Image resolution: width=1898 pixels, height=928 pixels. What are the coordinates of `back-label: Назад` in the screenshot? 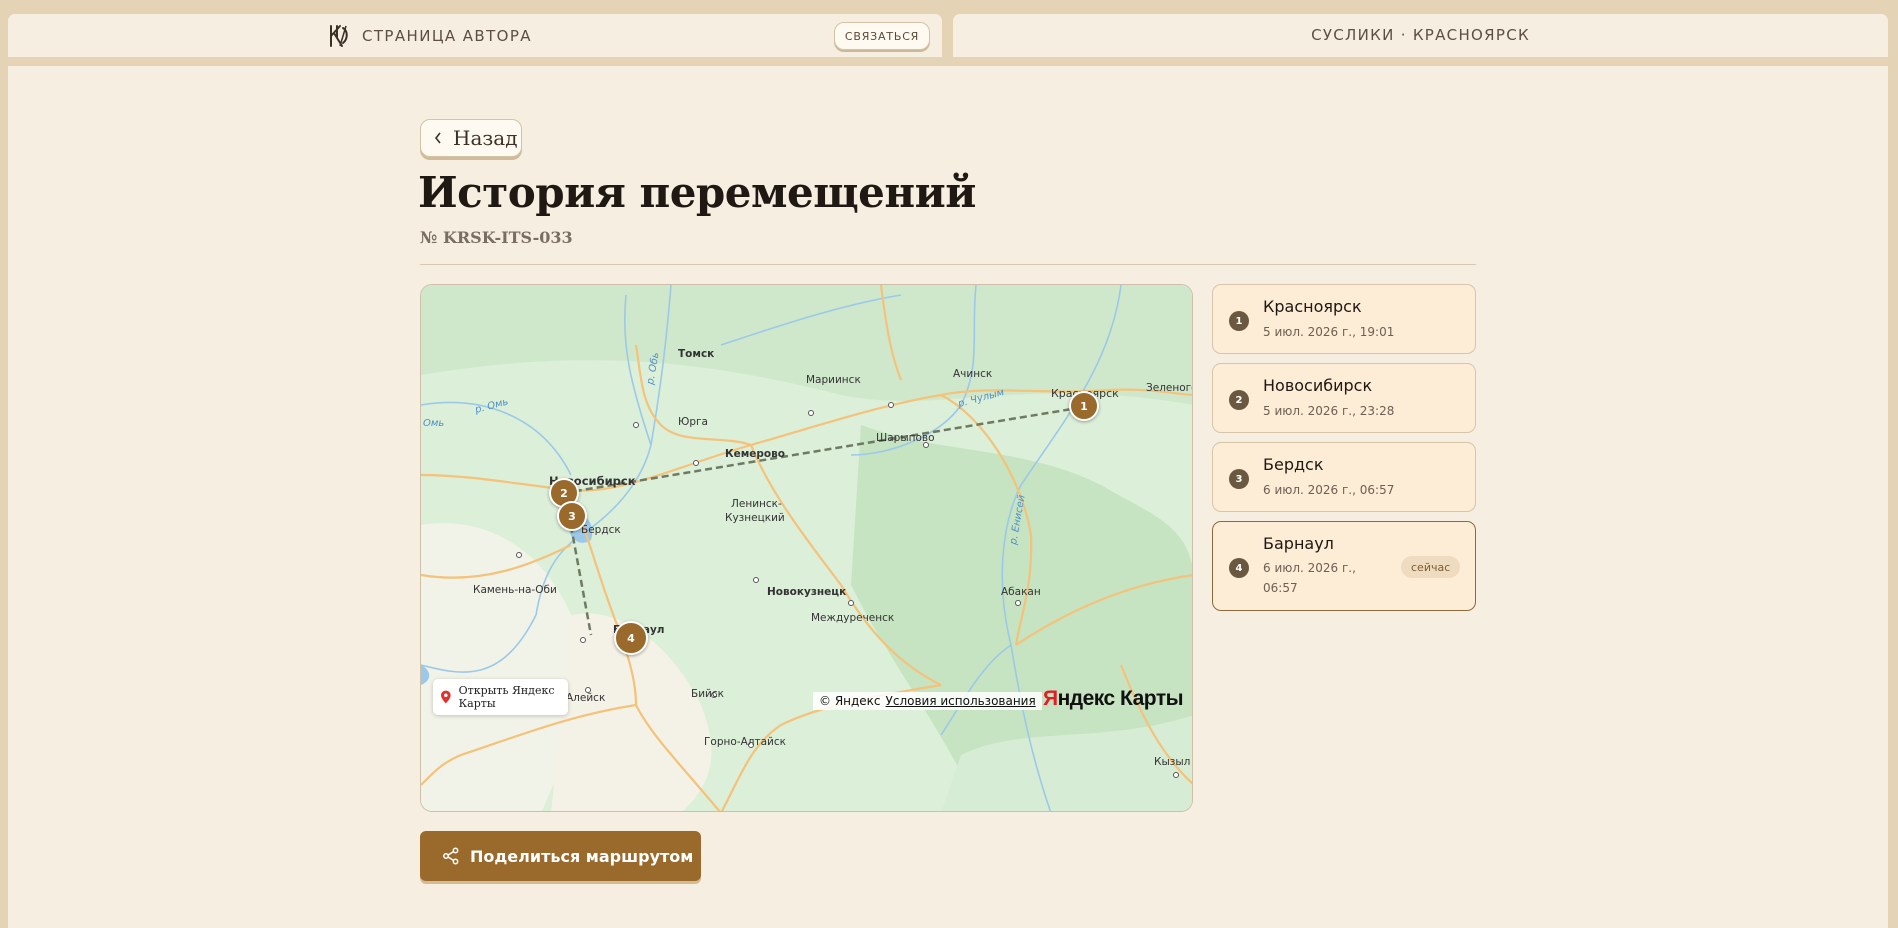 It's located at (485, 138).